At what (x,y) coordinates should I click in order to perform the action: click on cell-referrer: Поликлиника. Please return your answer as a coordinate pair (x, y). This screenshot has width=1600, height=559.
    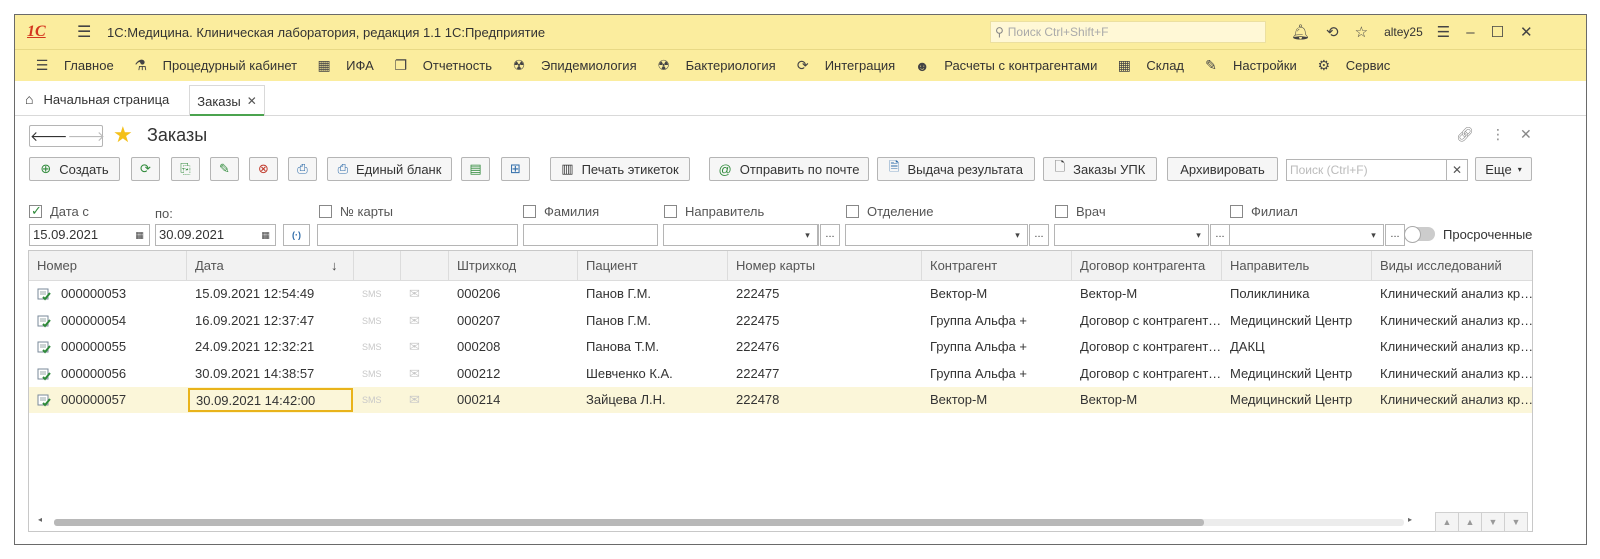
    Looking at the image, I should click on (1297, 294).